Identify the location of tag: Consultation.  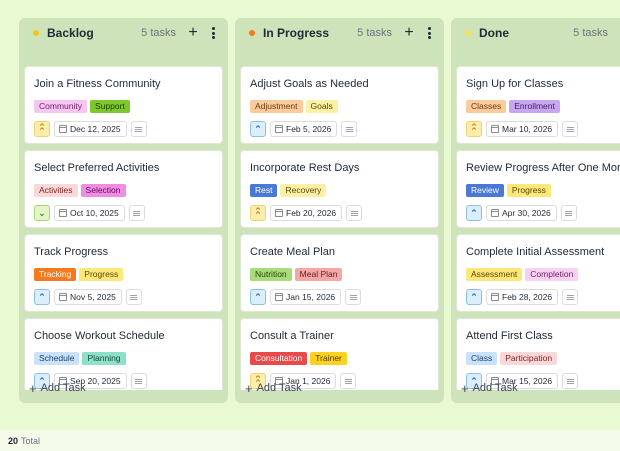
(279, 358).